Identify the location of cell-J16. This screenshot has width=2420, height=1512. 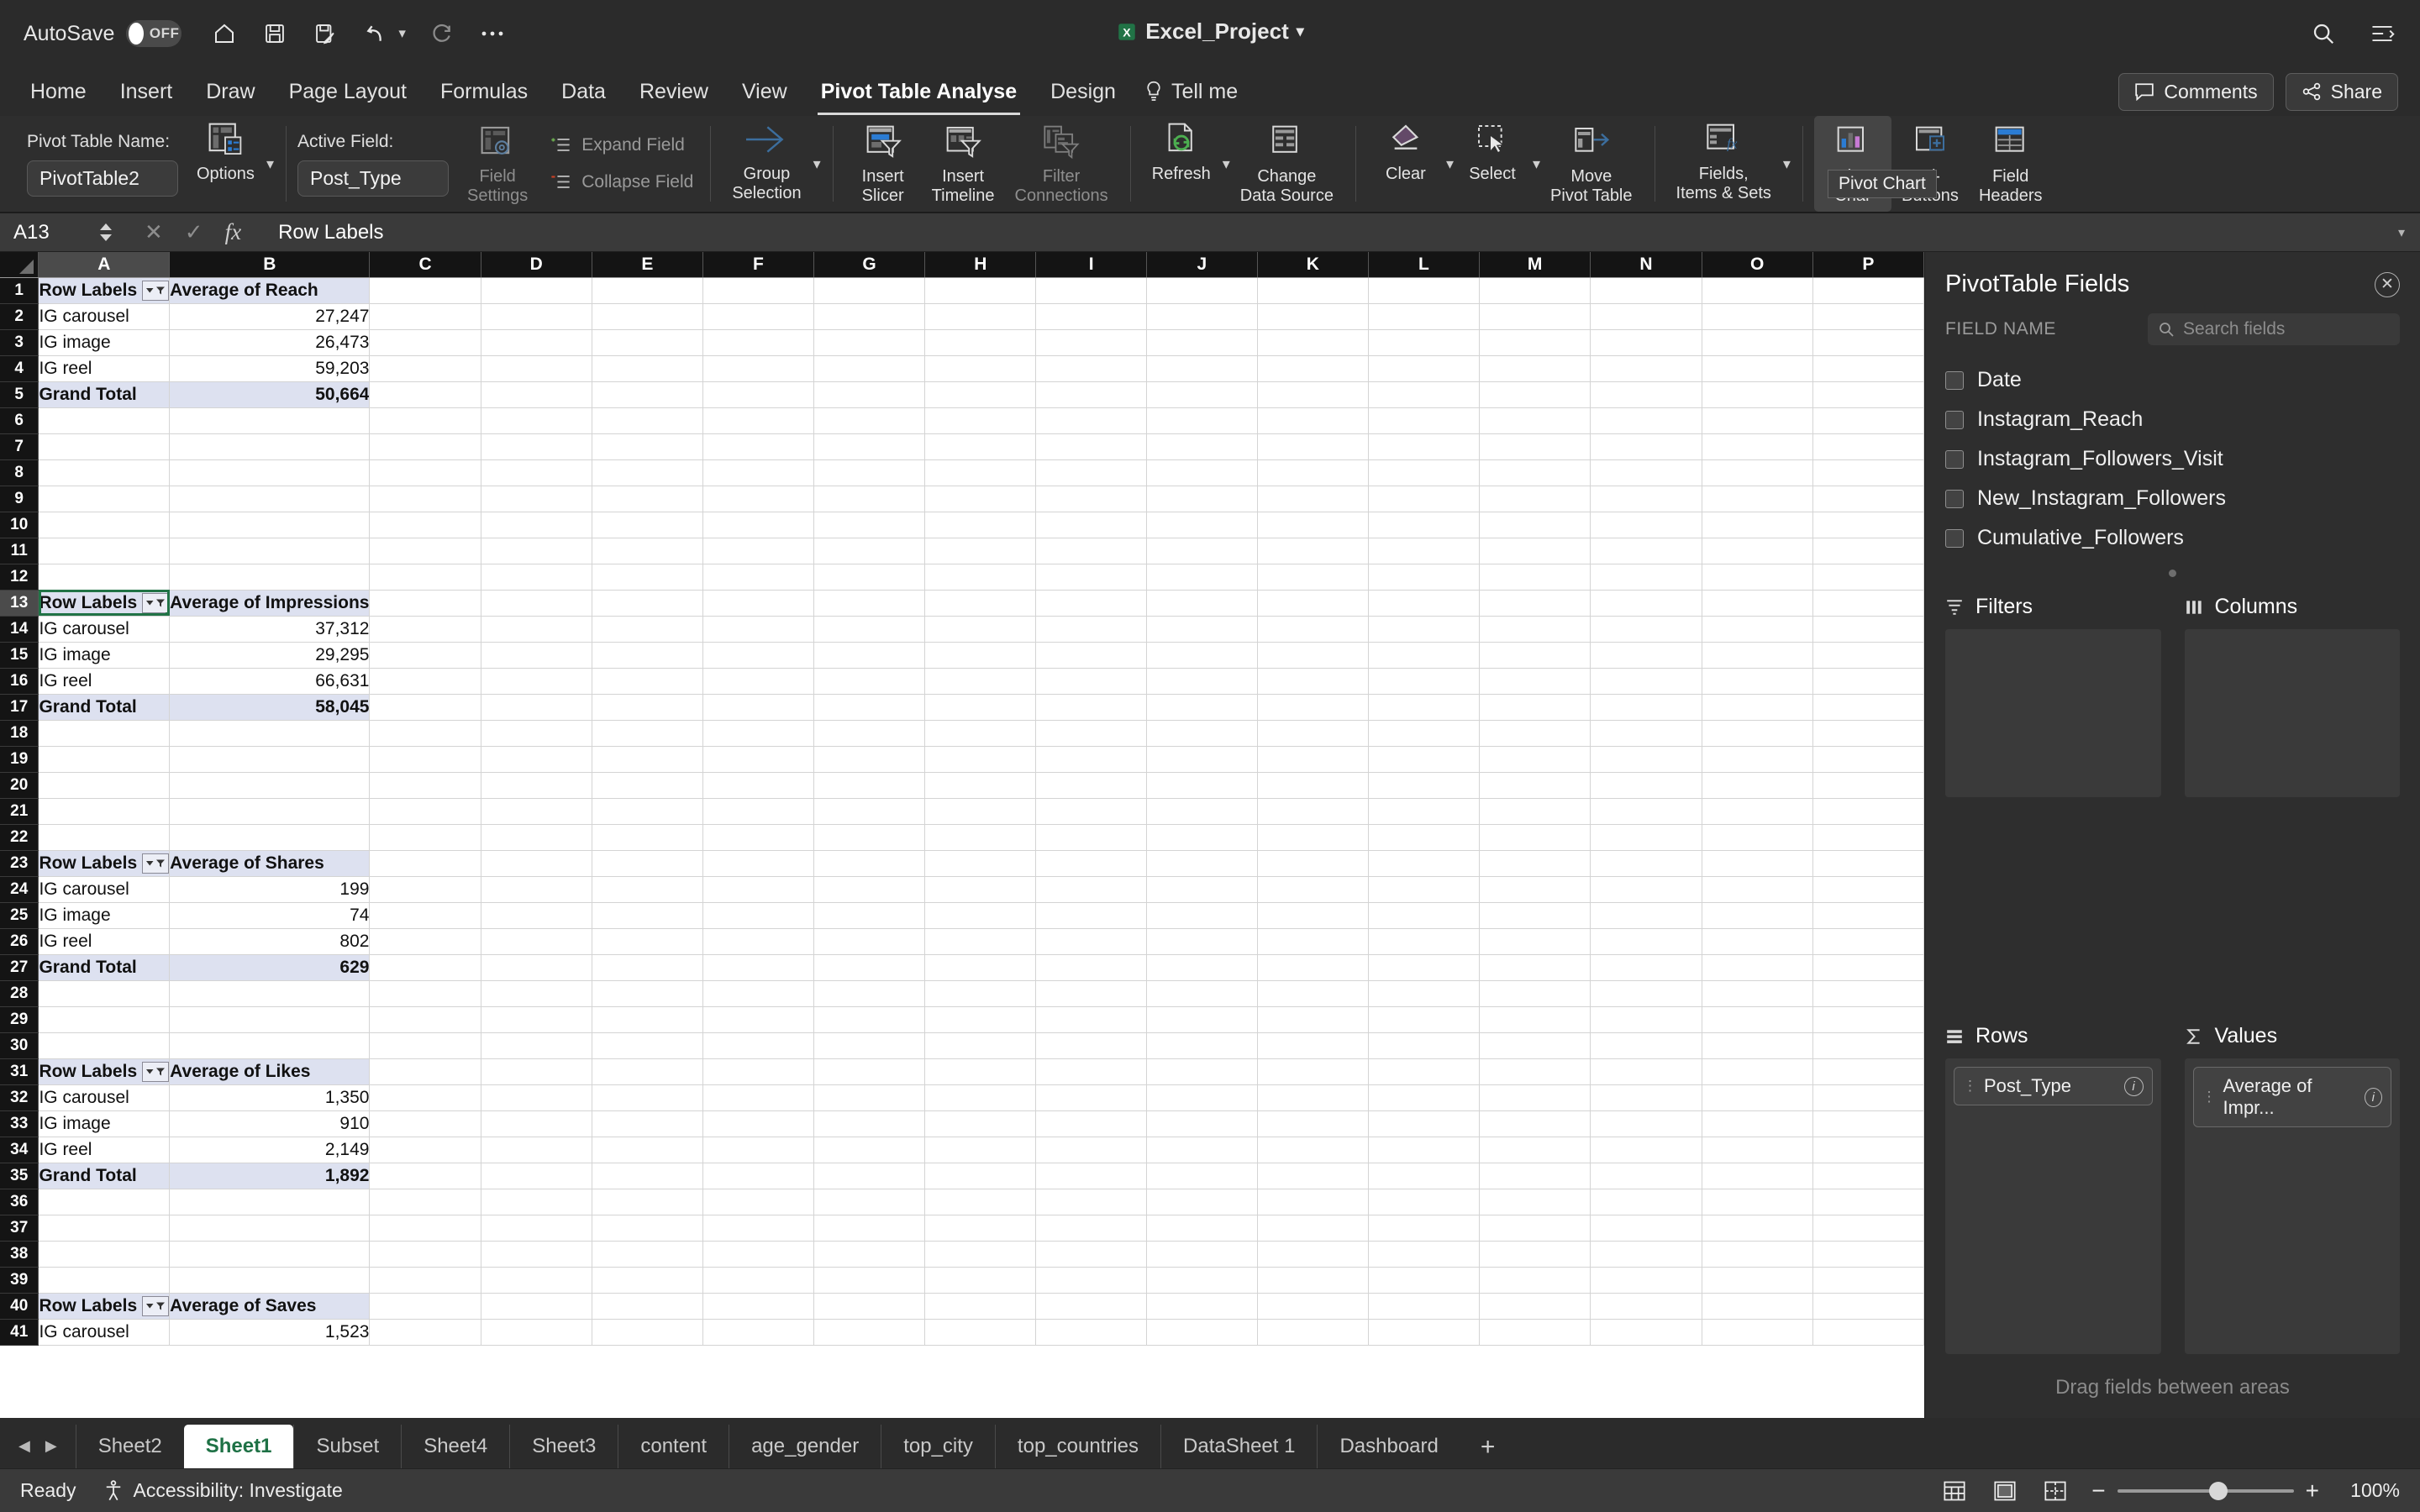
(1202, 681).